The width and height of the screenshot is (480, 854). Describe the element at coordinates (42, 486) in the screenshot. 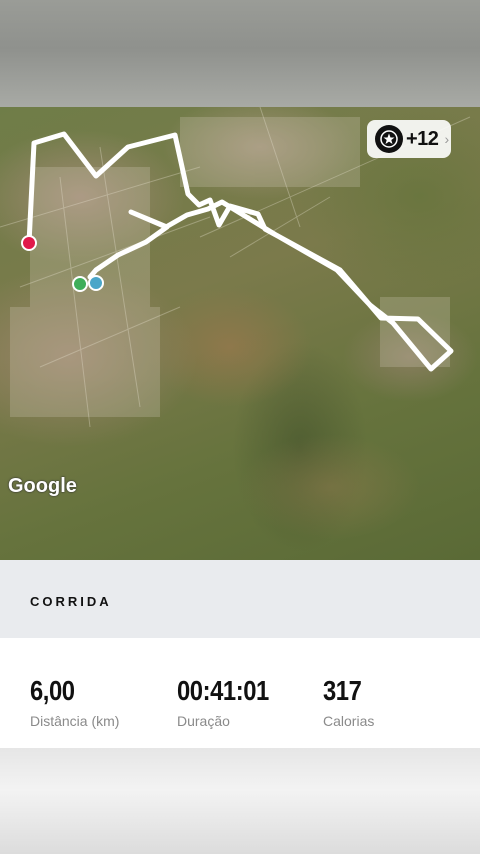

I see `google-attribution: Google` at that location.